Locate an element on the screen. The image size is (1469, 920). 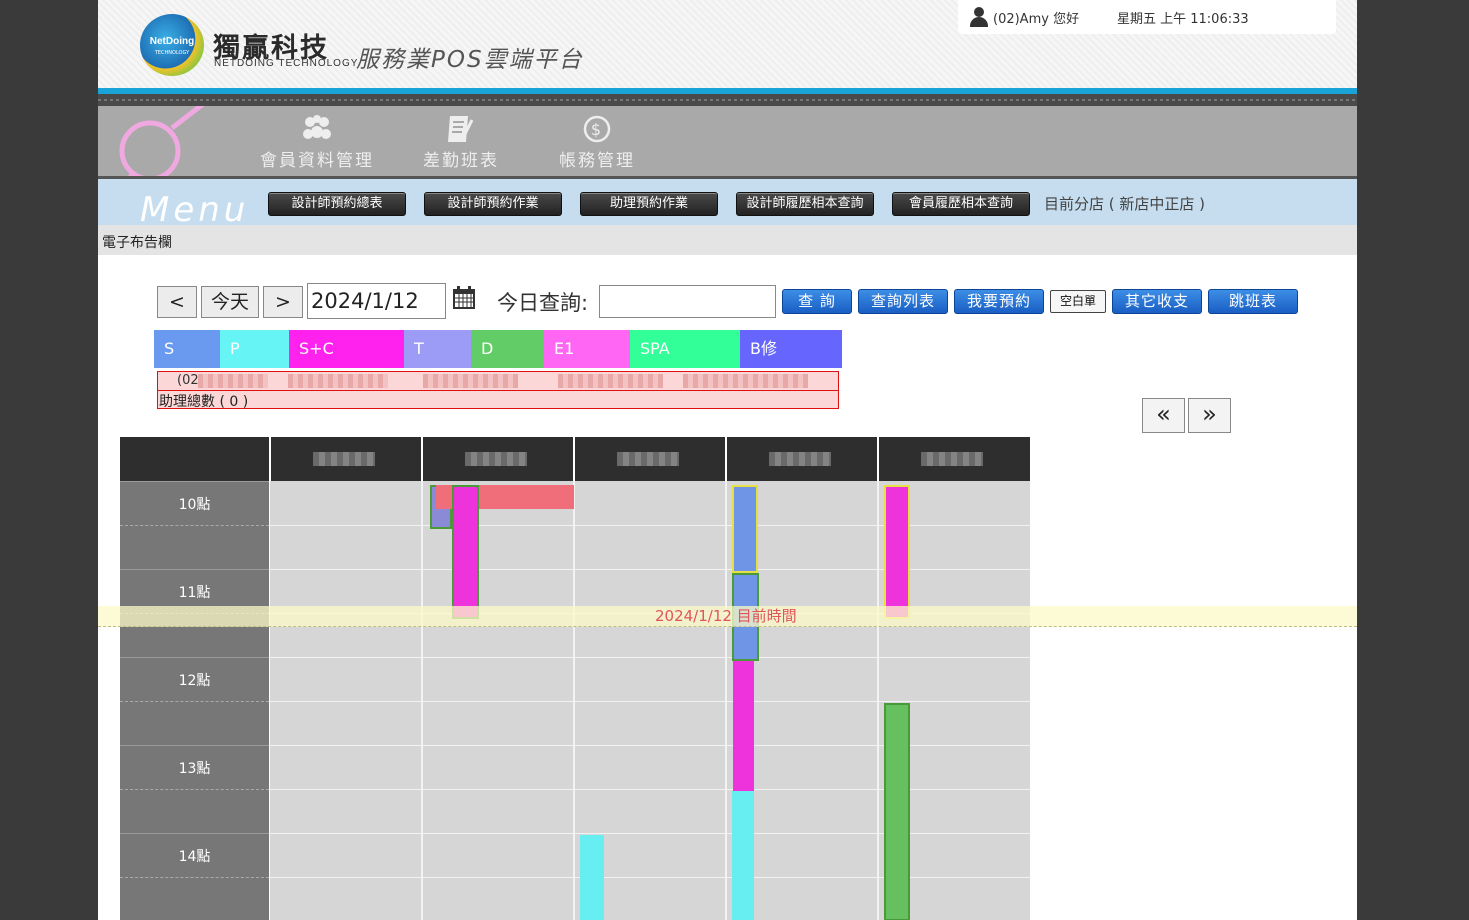
hour-label: 12點 is located at coordinates (194, 681).